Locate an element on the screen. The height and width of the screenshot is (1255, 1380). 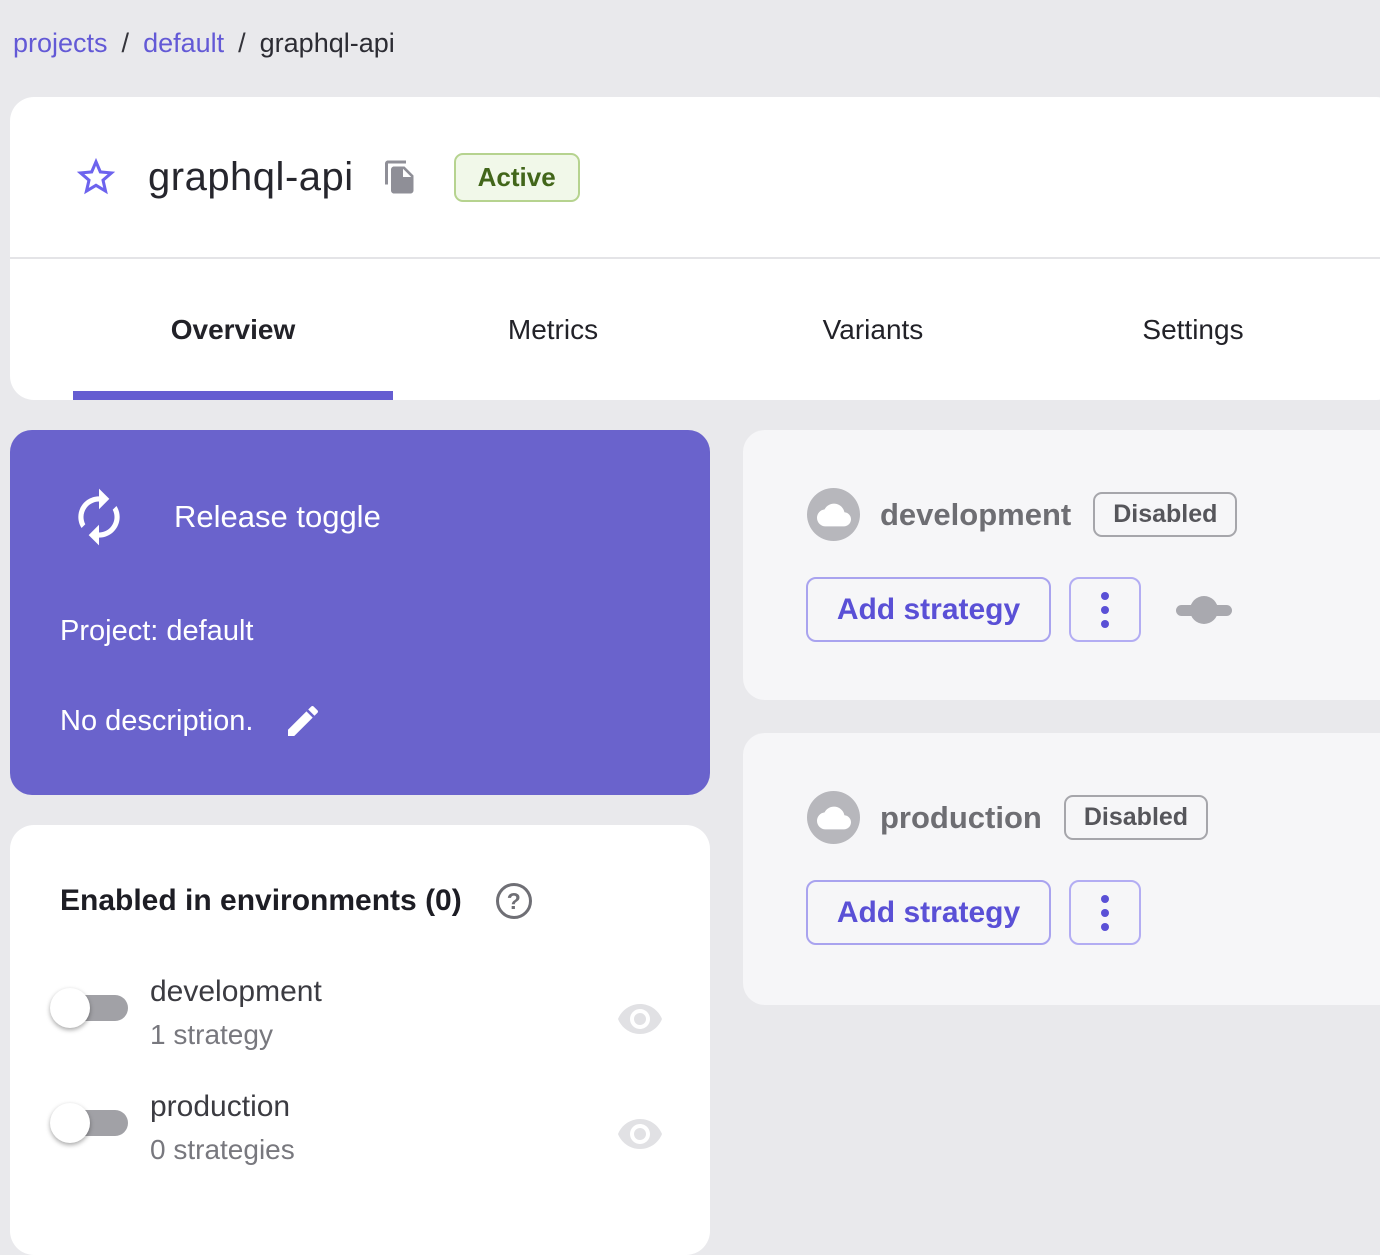
copy-icon is located at coordinates (399, 177).